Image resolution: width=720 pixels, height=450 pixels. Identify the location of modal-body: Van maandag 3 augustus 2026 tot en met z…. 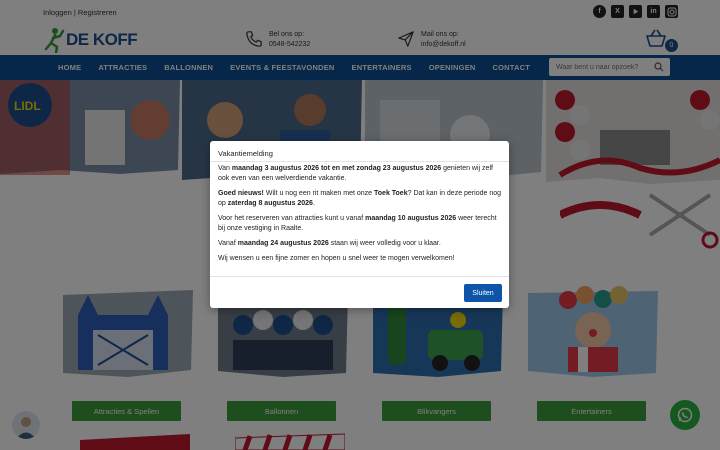
(360, 216).